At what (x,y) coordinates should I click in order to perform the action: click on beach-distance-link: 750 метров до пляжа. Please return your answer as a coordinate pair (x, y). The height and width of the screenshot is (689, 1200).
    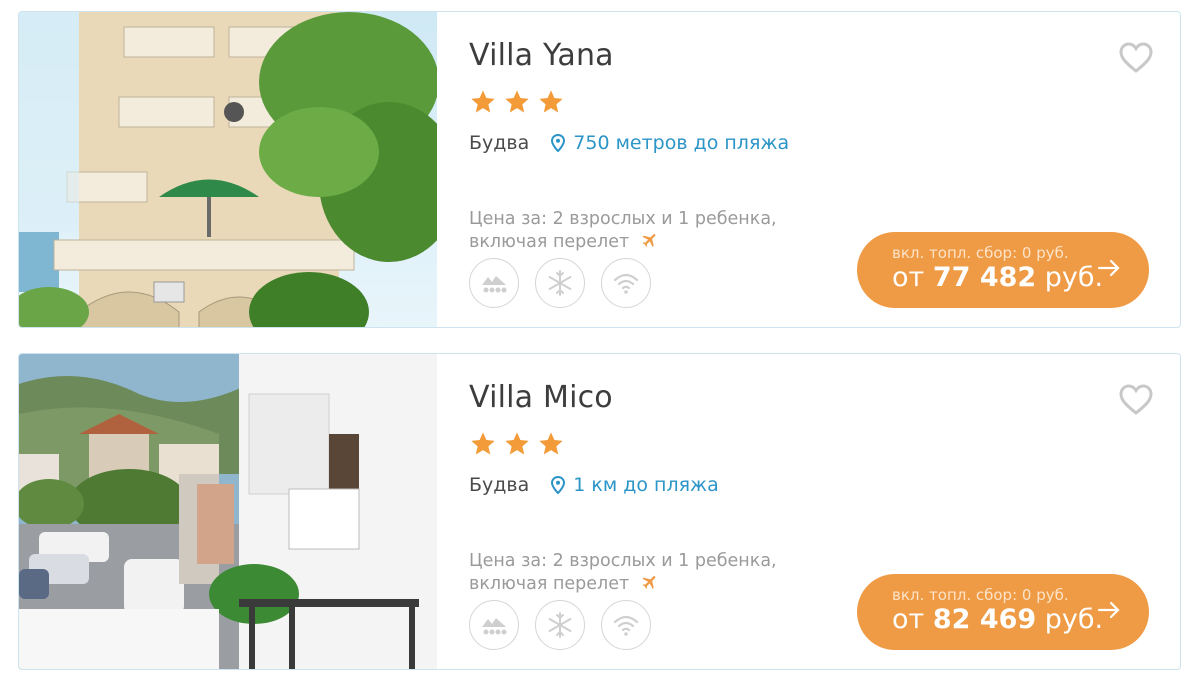
    Looking at the image, I should click on (681, 143).